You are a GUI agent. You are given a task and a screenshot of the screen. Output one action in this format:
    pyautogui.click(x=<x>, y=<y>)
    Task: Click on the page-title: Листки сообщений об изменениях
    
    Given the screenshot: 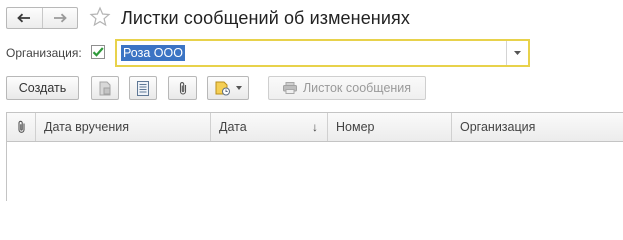 What is the action you would take?
    pyautogui.click(x=265, y=18)
    